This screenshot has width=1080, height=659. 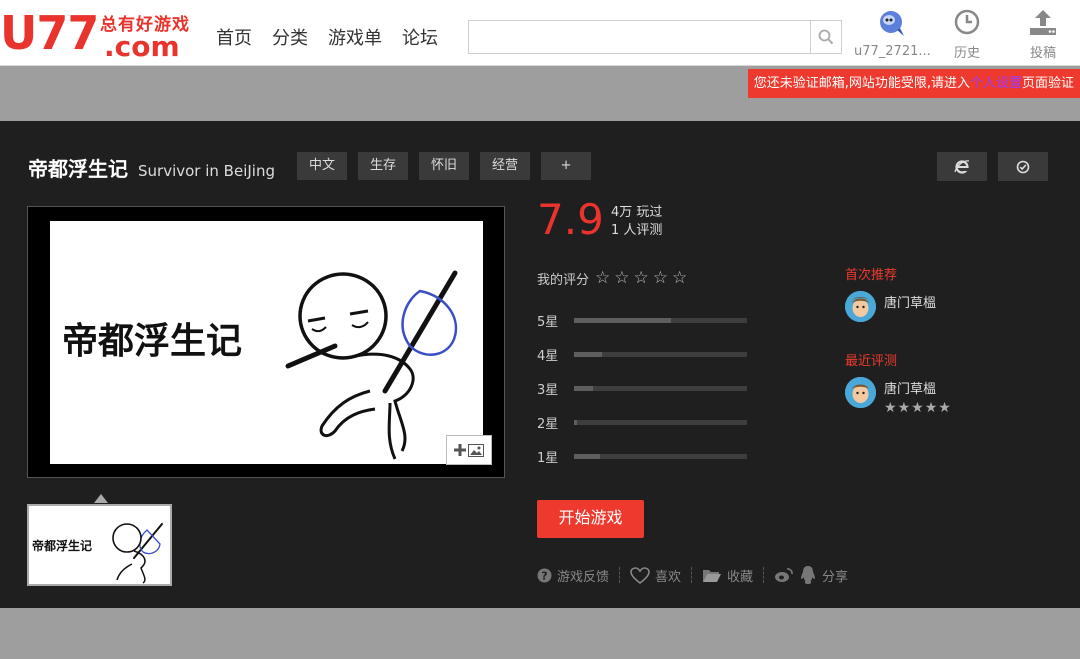 What do you see at coordinates (152, 341) in the screenshot?
I see `preview-title-text: 帝都浮生记` at bounding box center [152, 341].